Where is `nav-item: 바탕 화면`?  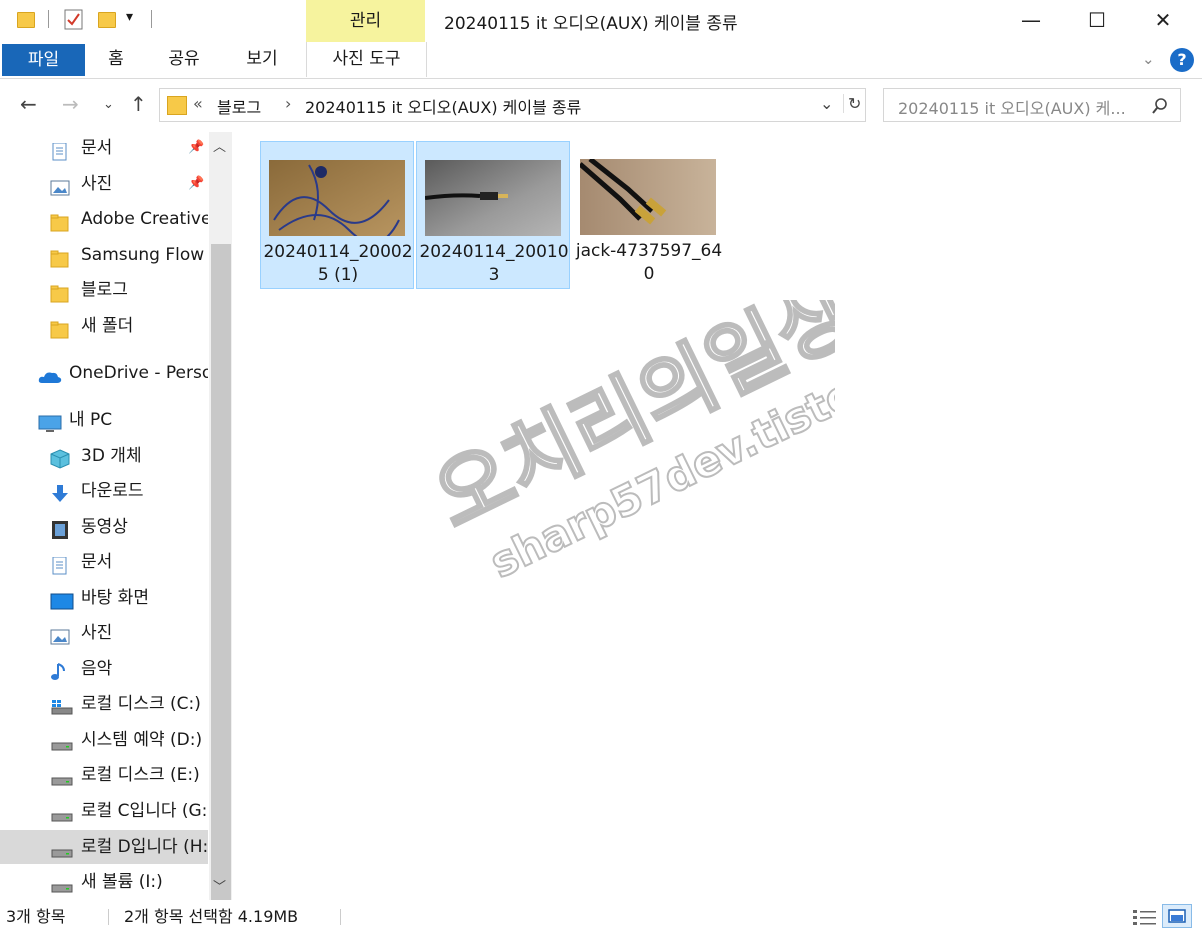 nav-item: 바탕 화면 is located at coordinates (104, 598).